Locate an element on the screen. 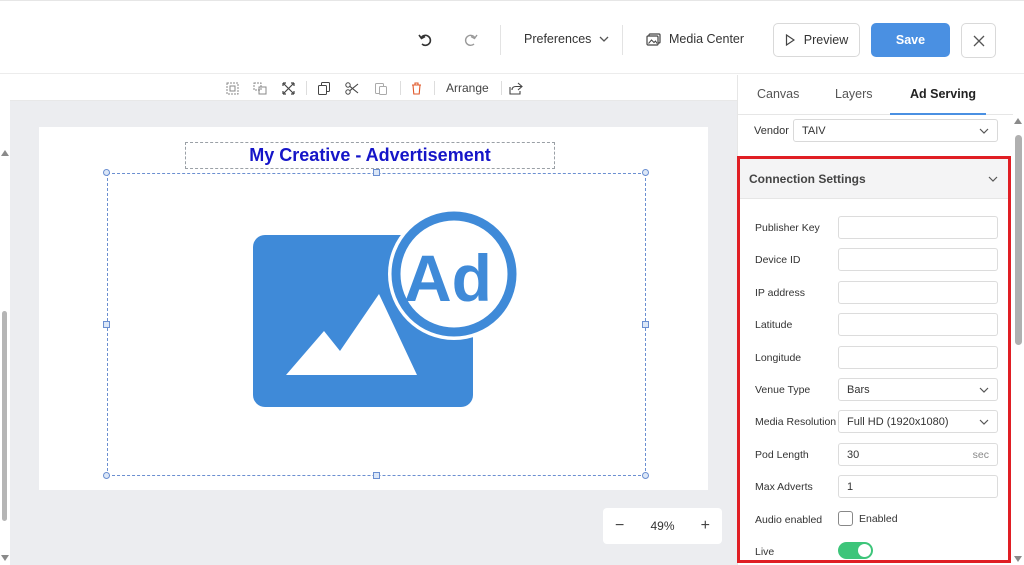  left-scrollbar is located at coordinates (5, 320).